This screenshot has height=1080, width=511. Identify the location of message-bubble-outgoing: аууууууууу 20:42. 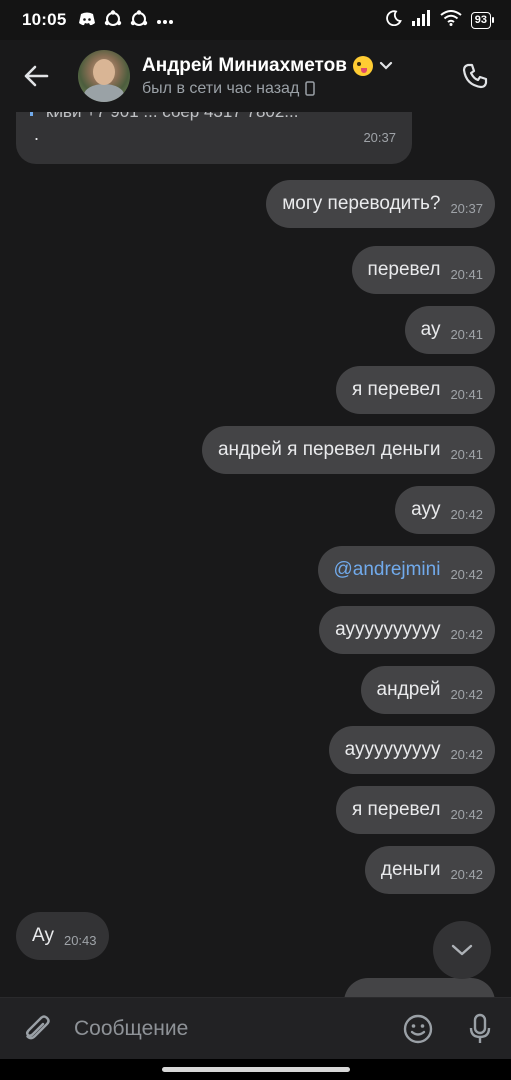
(411, 750).